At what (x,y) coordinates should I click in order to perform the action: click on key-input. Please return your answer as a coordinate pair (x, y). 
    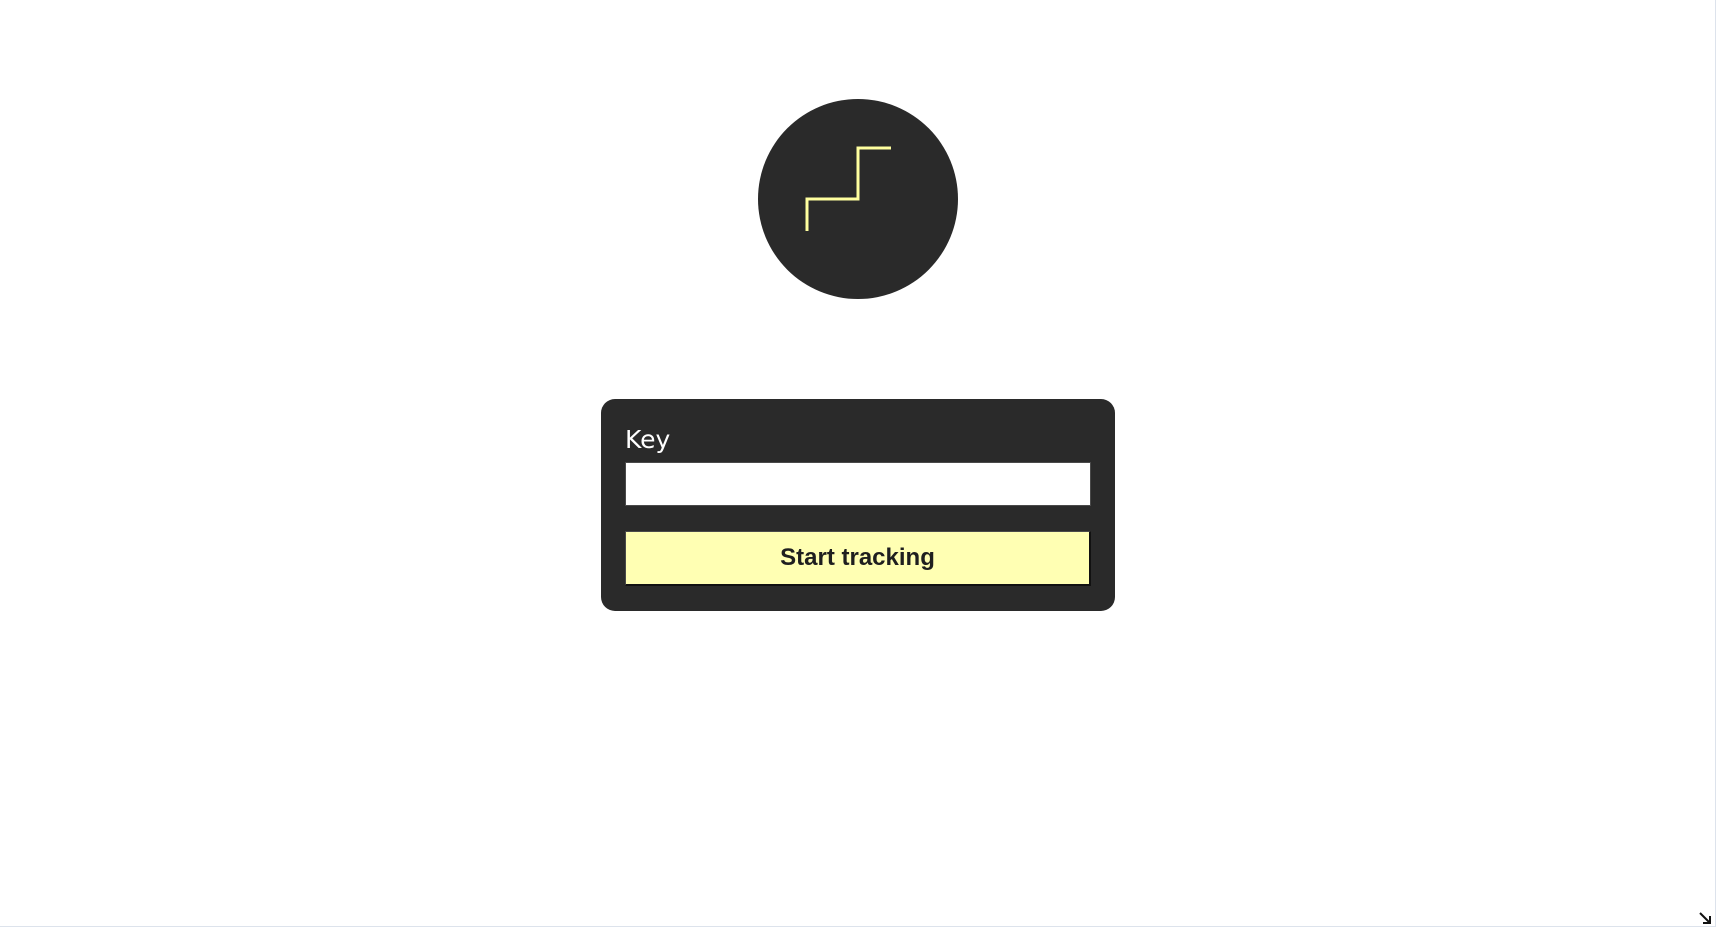
    Looking at the image, I should click on (858, 484).